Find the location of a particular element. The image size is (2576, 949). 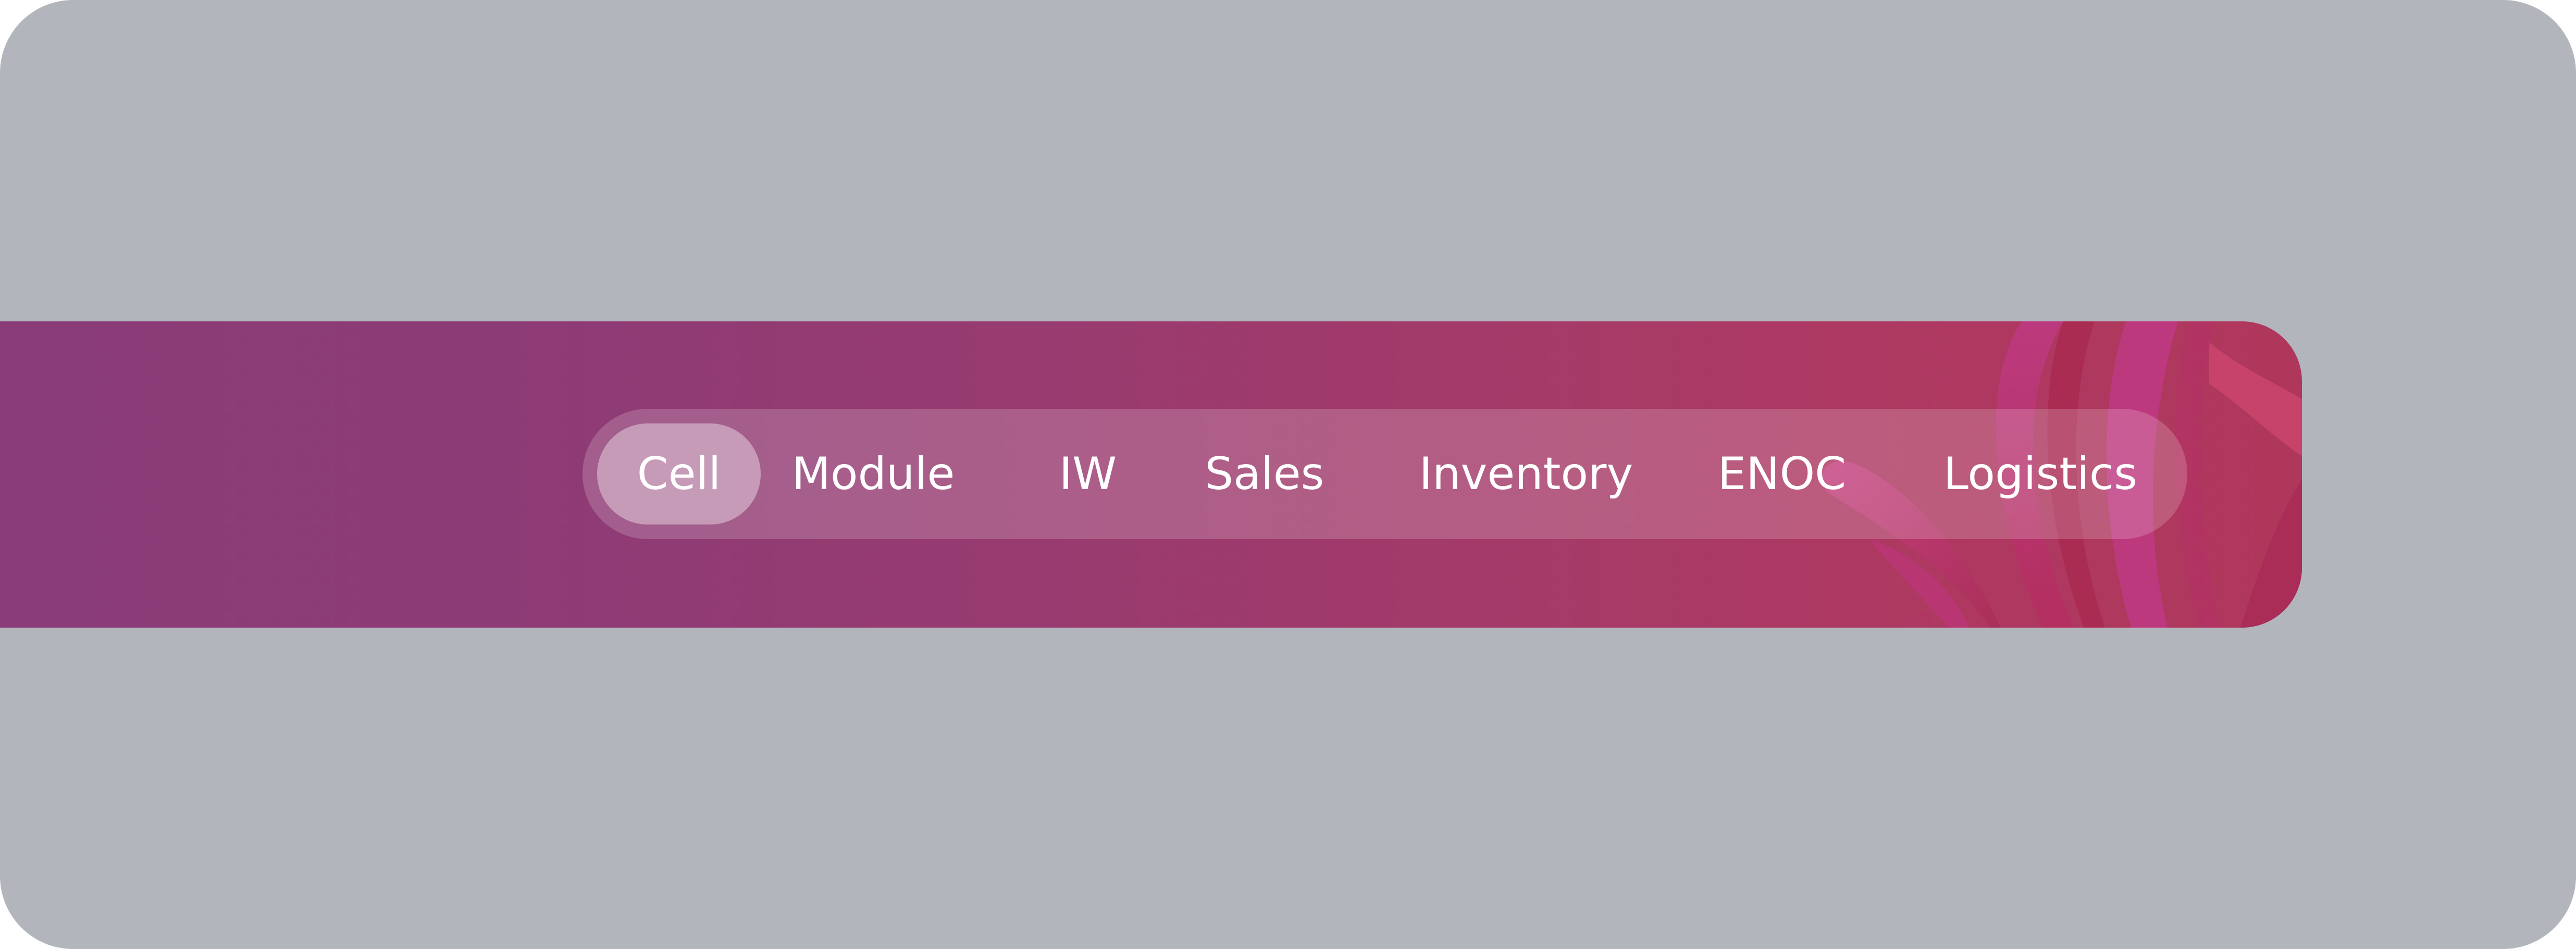

tab-cell: Cell is located at coordinates (679, 474).